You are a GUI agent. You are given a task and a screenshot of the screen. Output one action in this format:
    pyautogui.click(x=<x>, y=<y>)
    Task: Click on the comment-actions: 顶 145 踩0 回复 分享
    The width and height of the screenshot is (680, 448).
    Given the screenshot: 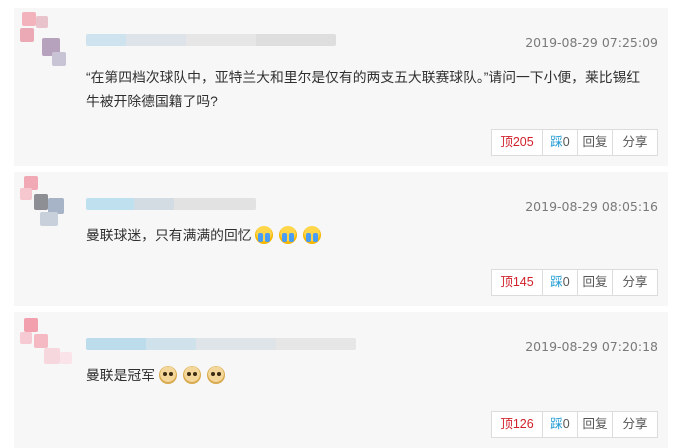 What is the action you would take?
    pyautogui.click(x=574, y=282)
    